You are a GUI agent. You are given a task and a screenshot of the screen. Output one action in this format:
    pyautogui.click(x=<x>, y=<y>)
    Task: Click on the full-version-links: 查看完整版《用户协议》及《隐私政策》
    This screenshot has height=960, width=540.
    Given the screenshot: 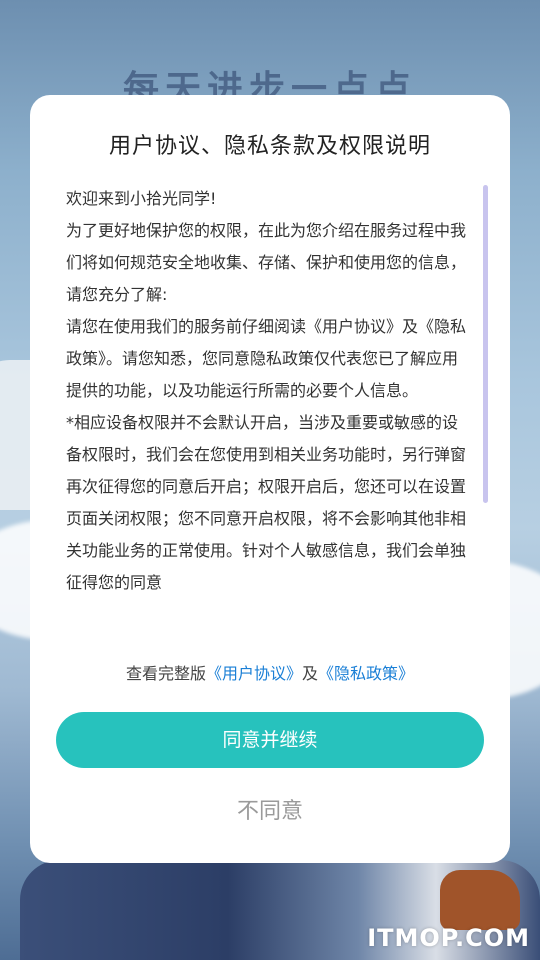 What is the action you would take?
    pyautogui.click(x=270, y=672)
    